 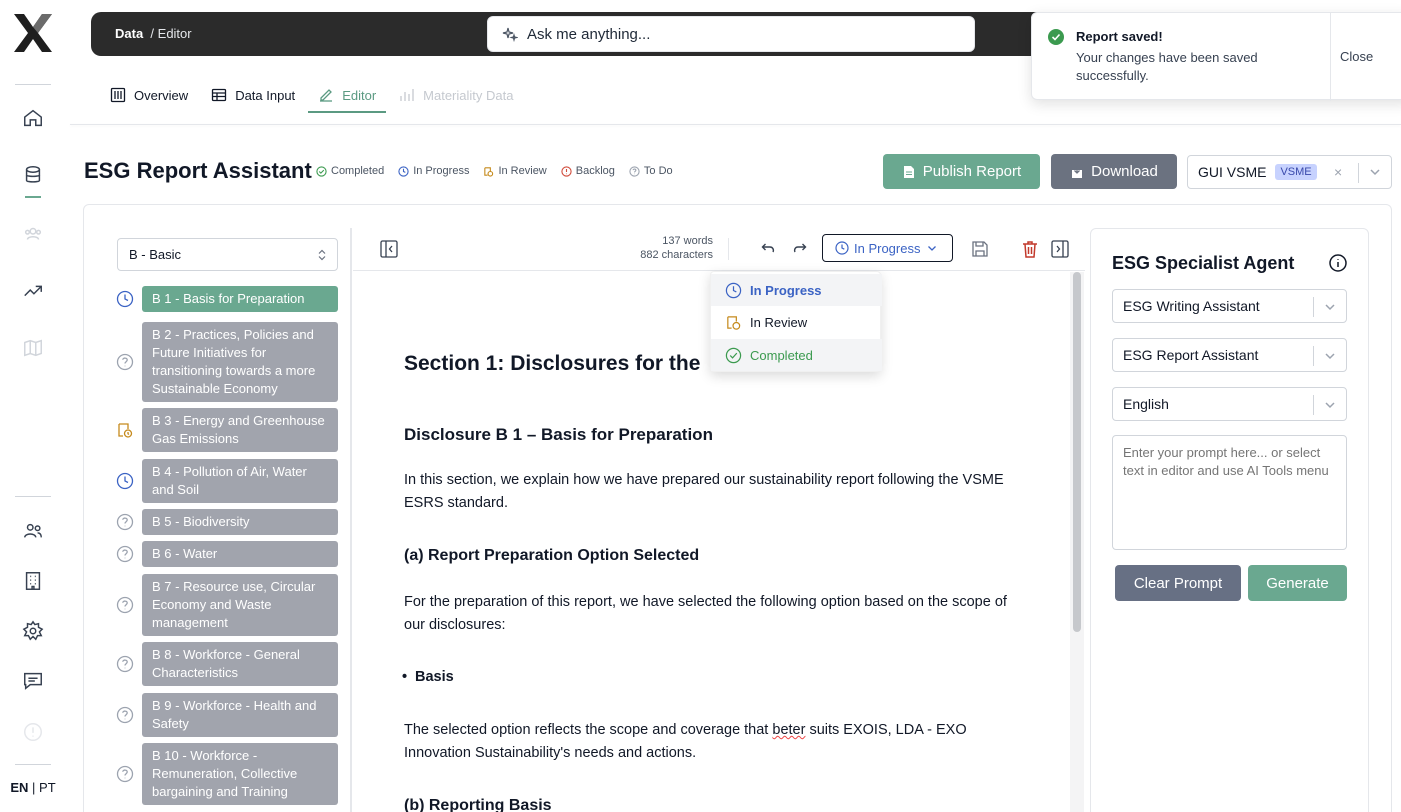 I want to click on collapse-right-panel-icon, so click(x=1060, y=249).